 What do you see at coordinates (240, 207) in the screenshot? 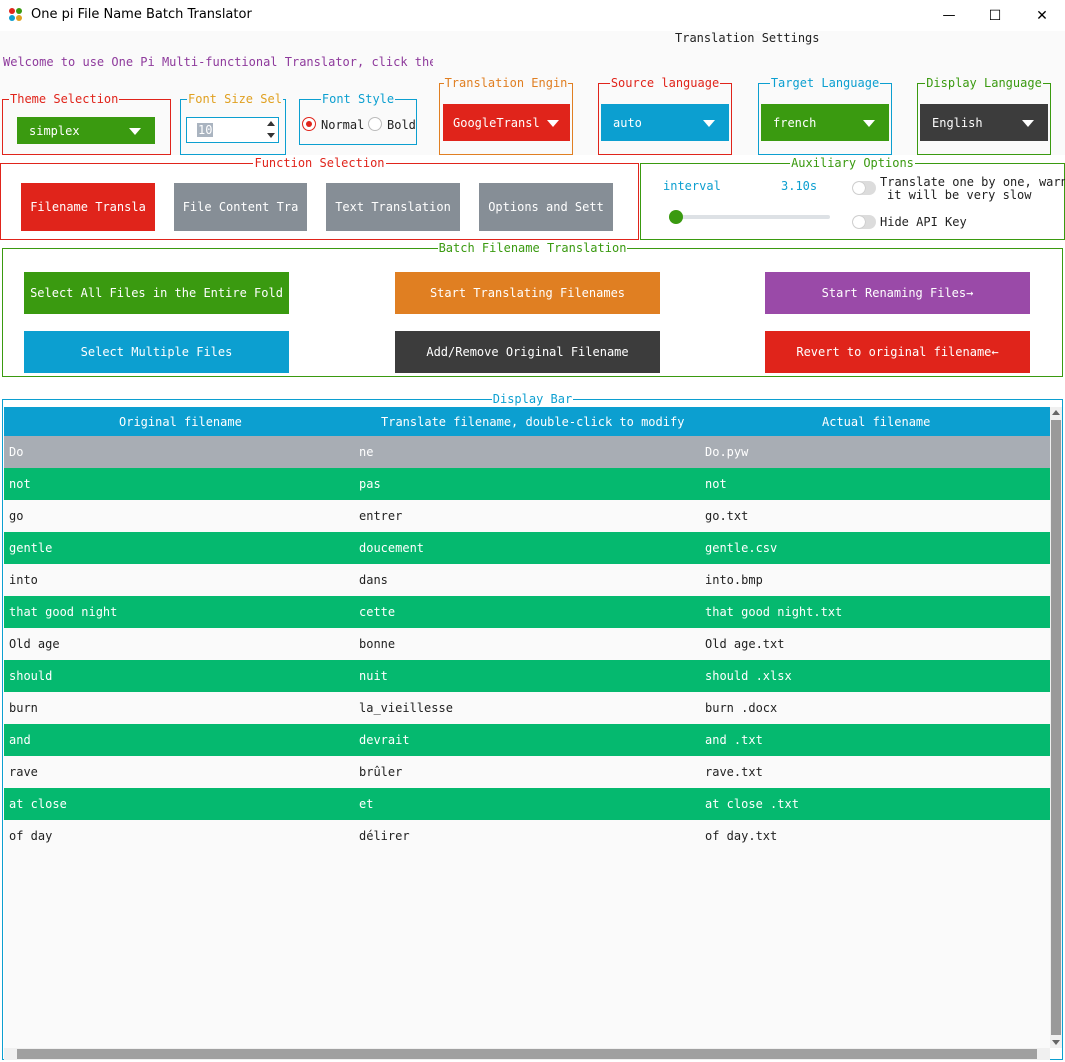
I see `file-content-translation-tab: File Content Tra` at bounding box center [240, 207].